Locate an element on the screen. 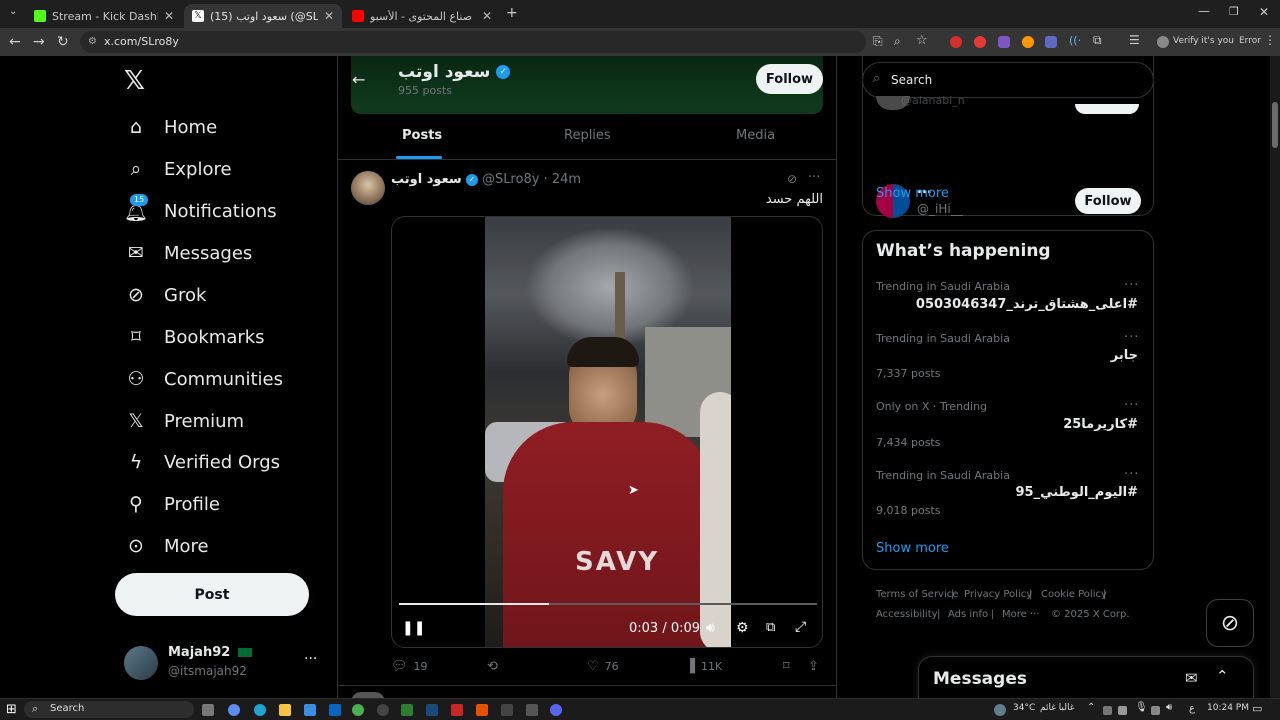 This screenshot has width=1280, height=720. language-indicator: ع is located at coordinates (1192, 708).